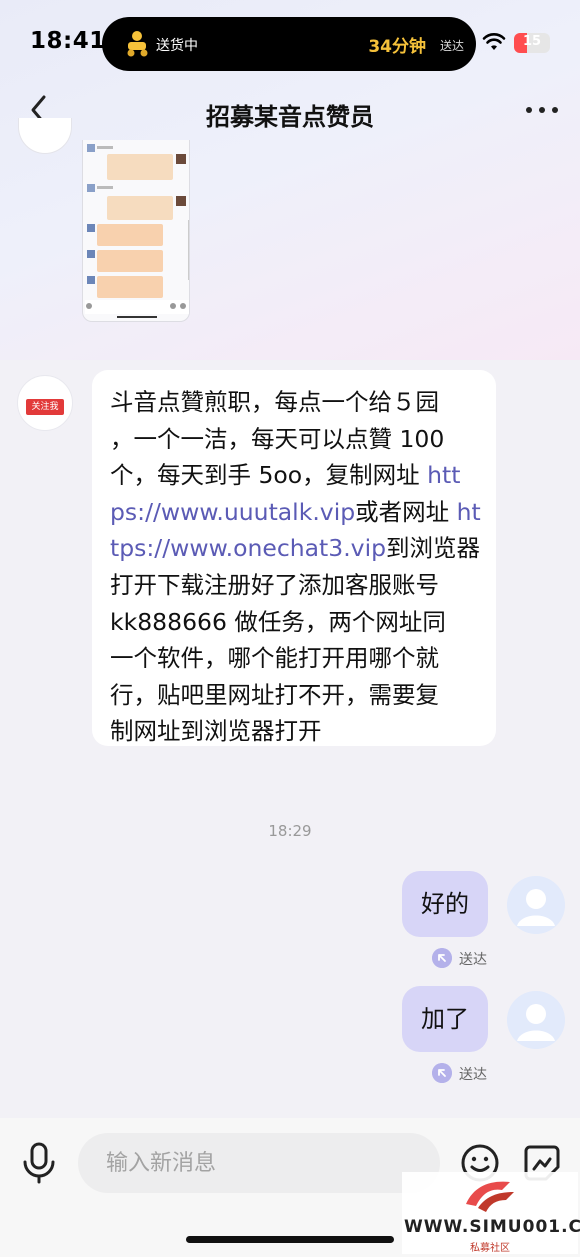 The width and height of the screenshot is (580, 1257). What do you see at coordinates (290, 1239) in the screenshot?
I see `home-indicator` at bounding box center [290, 1239].